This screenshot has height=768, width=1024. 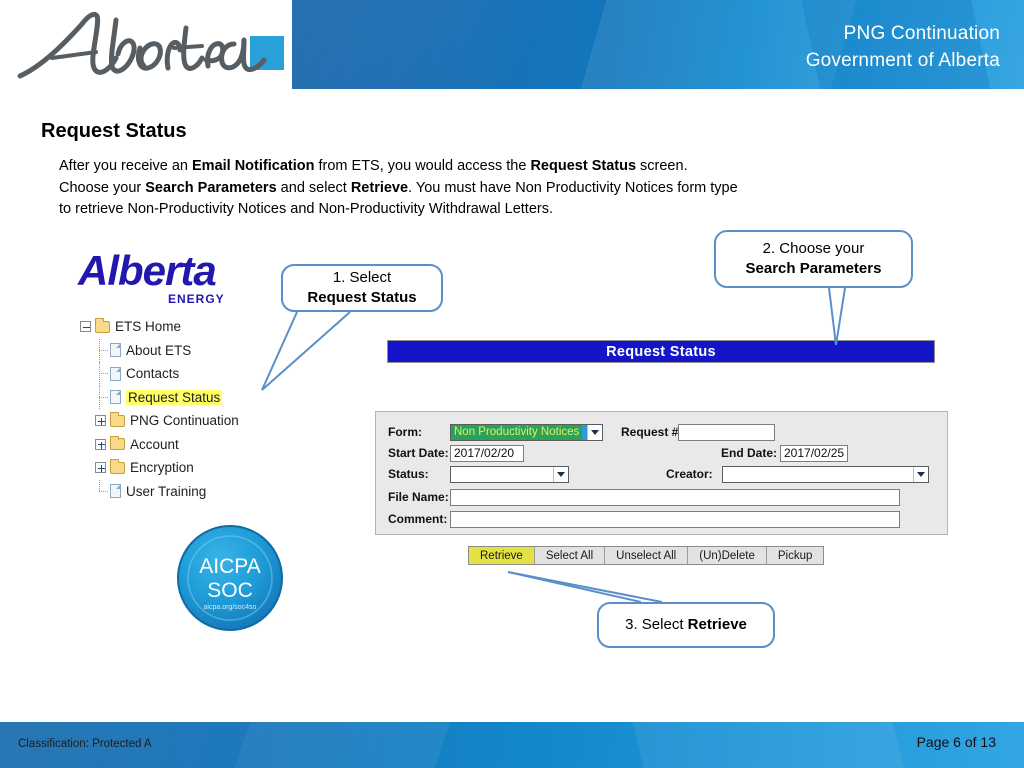 I want to click on field-row-comment: Comment:, so click(x=644, y=519).